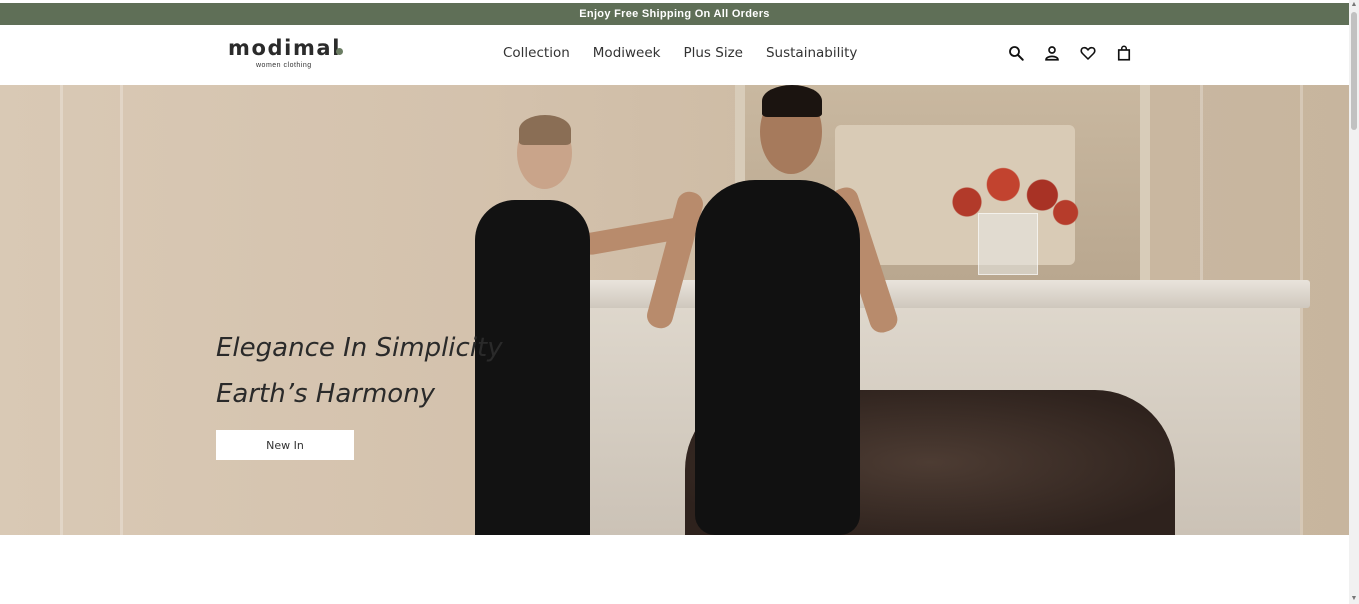 The image size is (1359, 604). What do you see at coordinates (1354, 599) in the screenshot?
I see `scroll-down-icon: ▼` at bounding box center [1354, 599].